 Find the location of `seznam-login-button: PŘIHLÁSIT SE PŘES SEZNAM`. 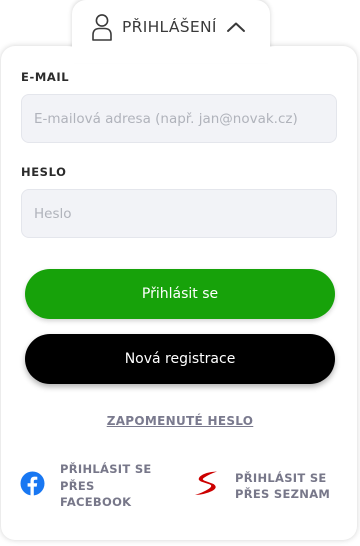

seznam-login-button: PŘIHLÁSIT SE PŘES SEZNAM is located at coordinates (269, 486).